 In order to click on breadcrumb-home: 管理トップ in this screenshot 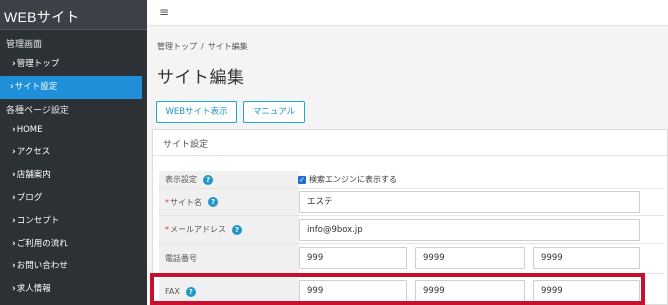, I will do `click(177, 46)`.